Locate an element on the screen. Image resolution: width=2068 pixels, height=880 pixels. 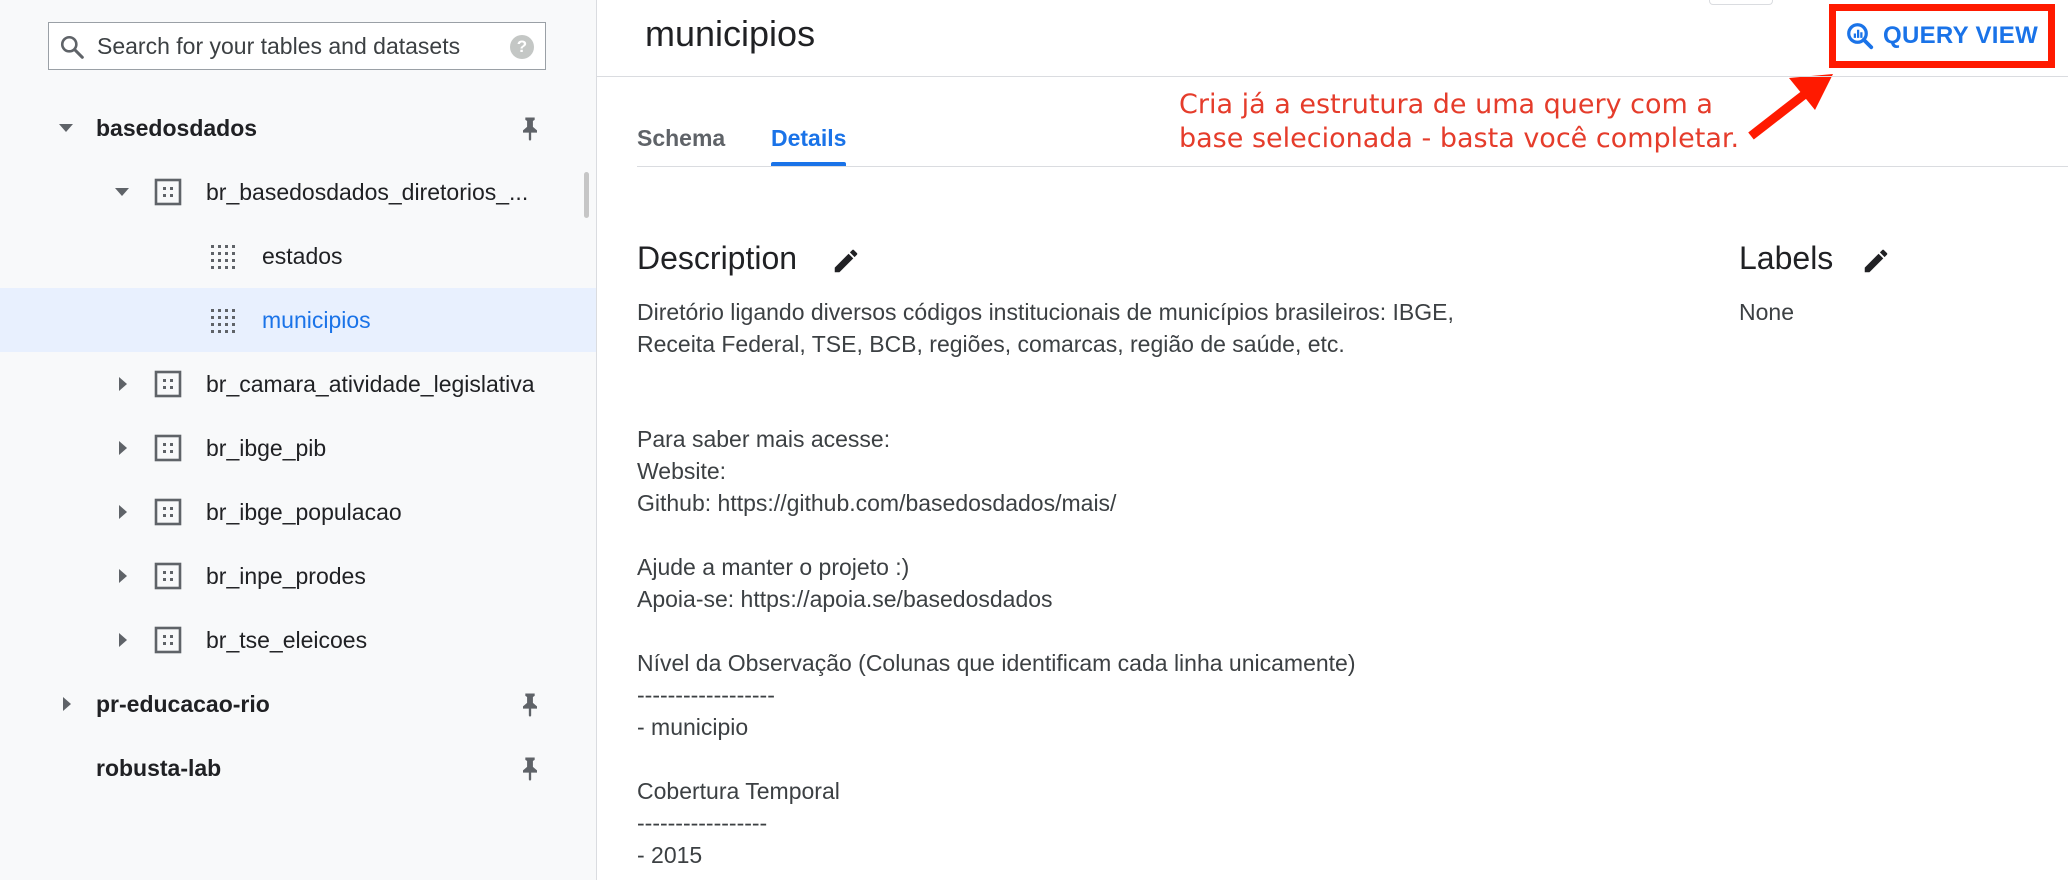
project-label: basedosdados is located at coordinates (177, 128).